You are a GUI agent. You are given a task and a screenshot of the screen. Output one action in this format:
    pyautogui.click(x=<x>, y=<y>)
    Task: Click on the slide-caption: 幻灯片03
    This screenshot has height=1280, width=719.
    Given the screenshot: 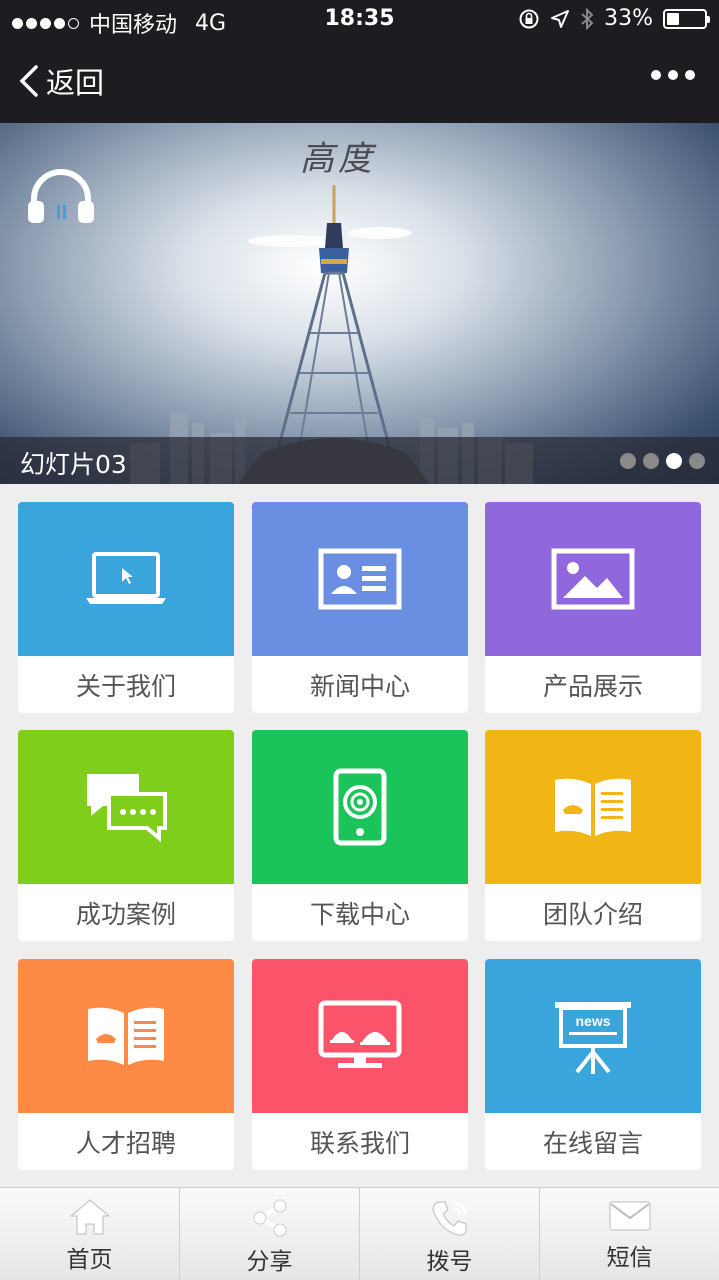 What is the action you would take?
    pyautogui.click(x=73, y=464)
    